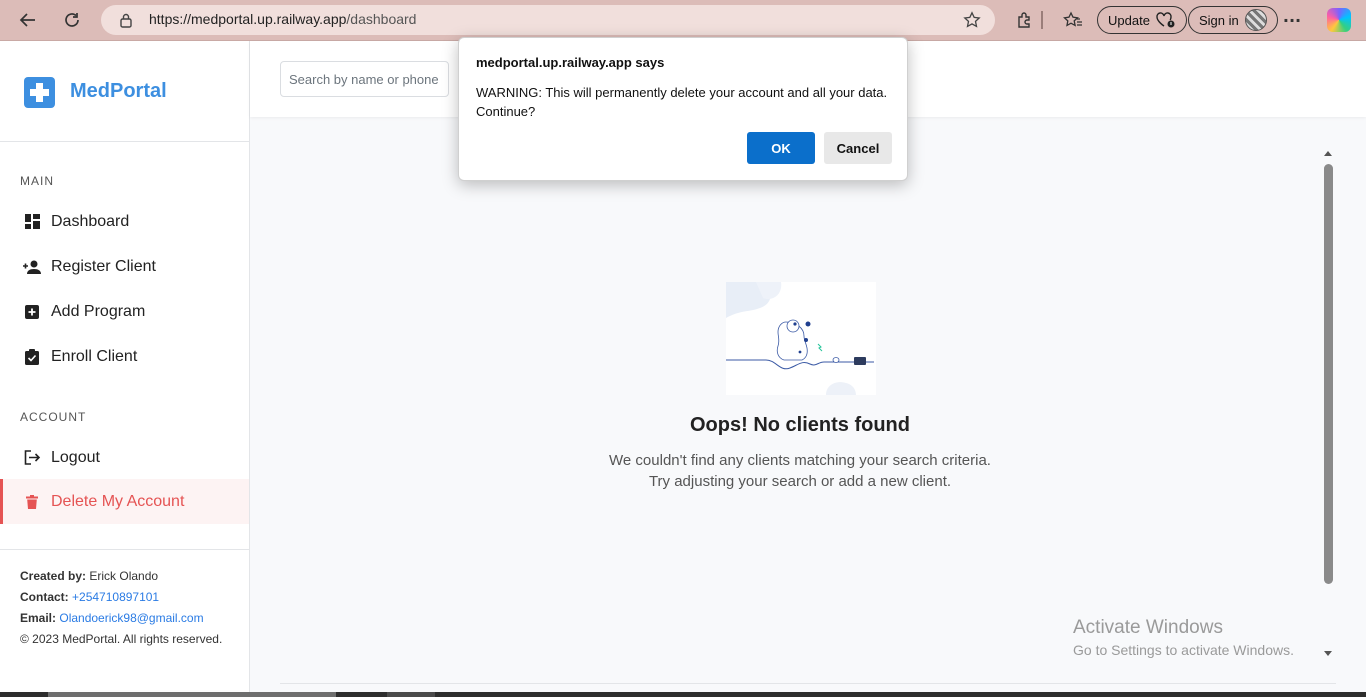 The image size is (1366, 697). What do you see at coordinates (44, 597) in the screenshot?
I see `contact-label: Contact:` at bounding box center [44, 597].